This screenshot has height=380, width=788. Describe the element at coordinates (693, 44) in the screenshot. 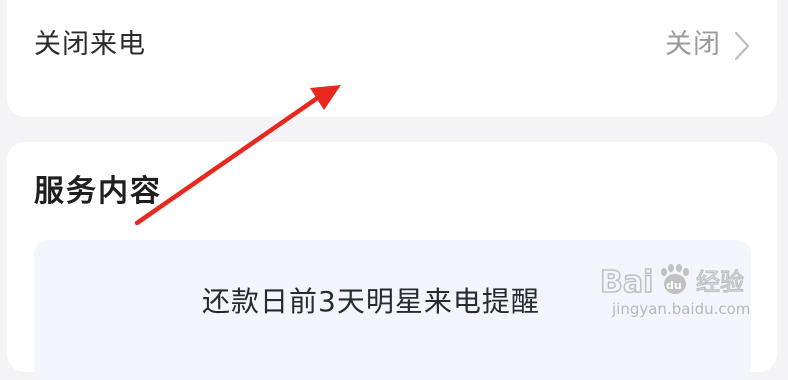

I see `setting-value: 关闭` at that location.